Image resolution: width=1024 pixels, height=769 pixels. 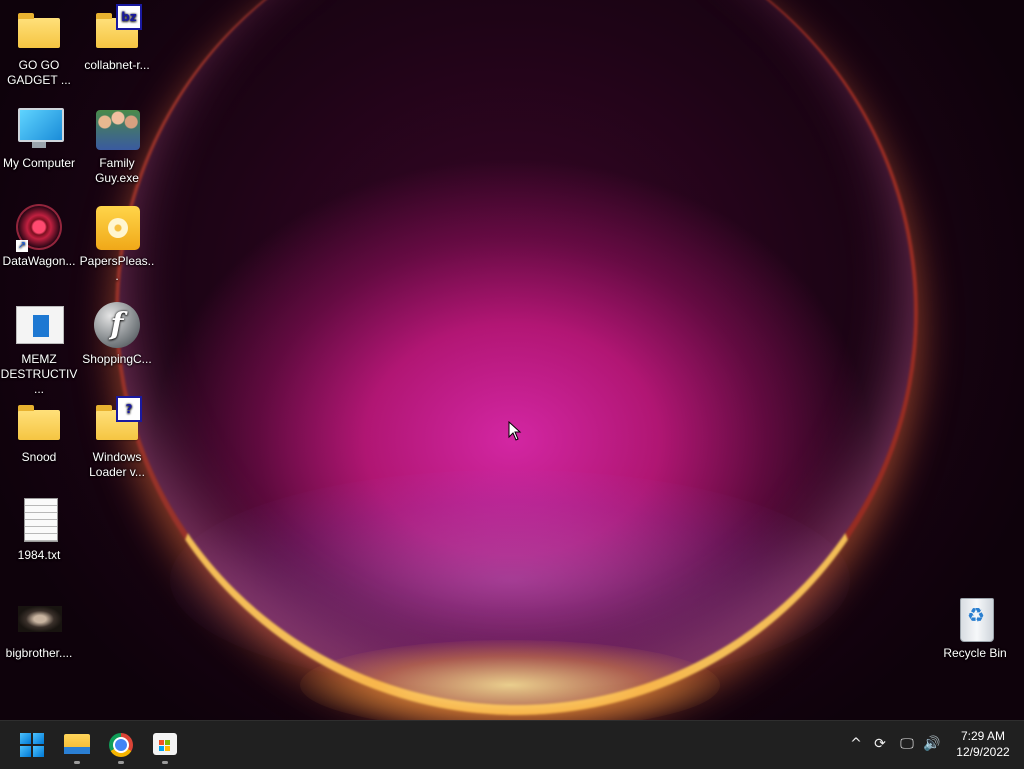 I want to click on clock: 7:29 AM 12/9/2022, so click(x=983, y=744).